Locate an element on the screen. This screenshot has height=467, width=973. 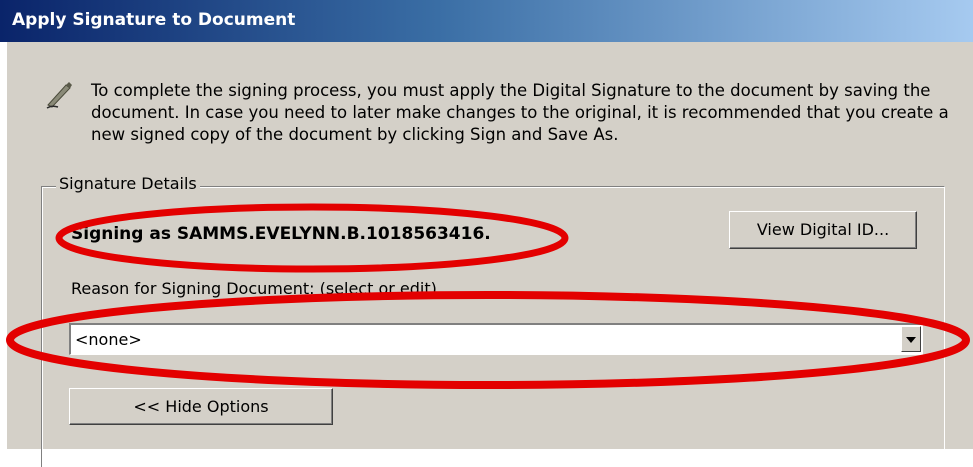
reason-combobox: <none> is located at coordinates (496, 339).